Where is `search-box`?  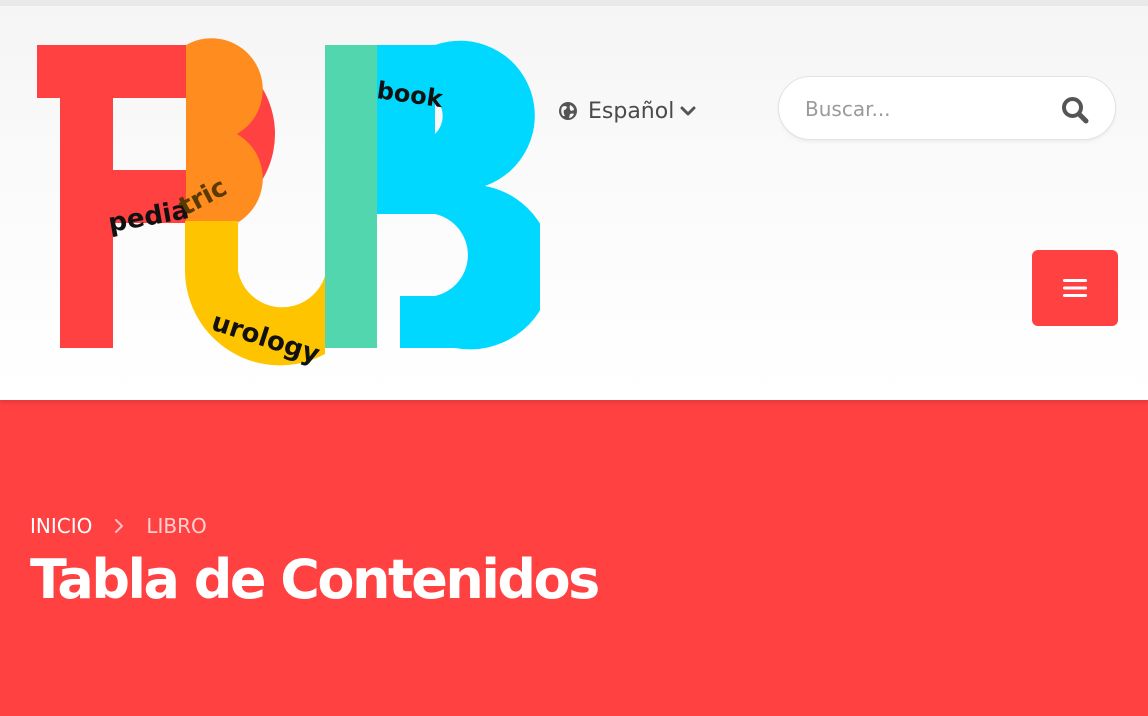 search-box is located at coordinates (947, 108).